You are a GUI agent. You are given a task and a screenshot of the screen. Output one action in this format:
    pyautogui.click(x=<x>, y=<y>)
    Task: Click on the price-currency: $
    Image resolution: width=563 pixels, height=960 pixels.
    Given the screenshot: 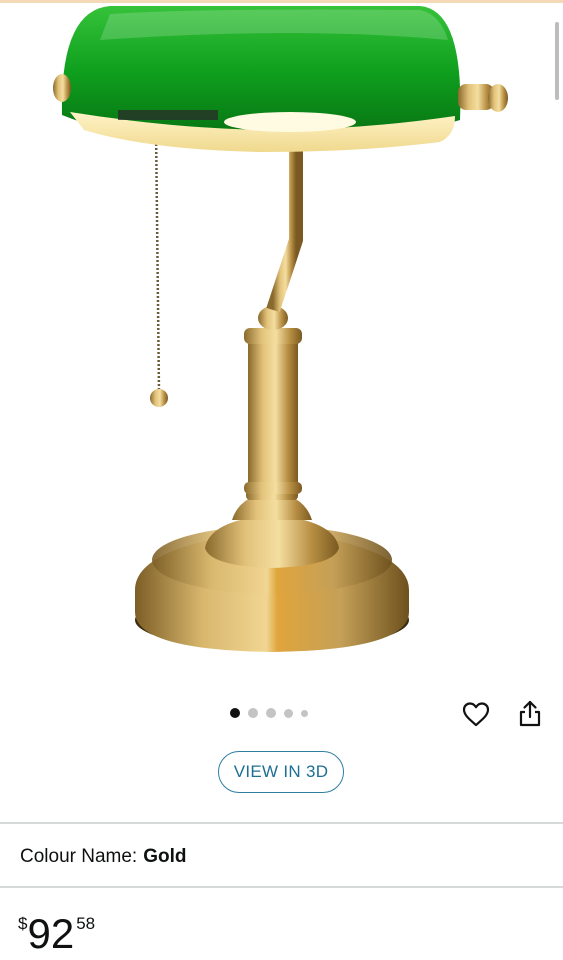 What is the action you would take?
    pyautogui.click(x=23, y=923)
    